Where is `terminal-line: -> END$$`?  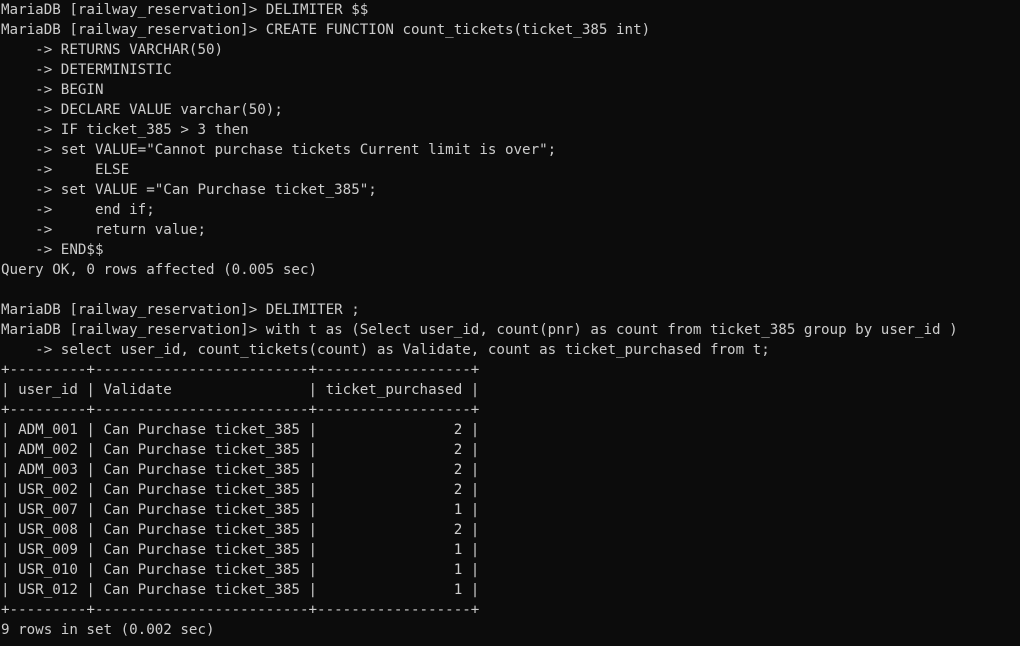 terminal-line: -> END$$ is located at coordinates (52, 250).